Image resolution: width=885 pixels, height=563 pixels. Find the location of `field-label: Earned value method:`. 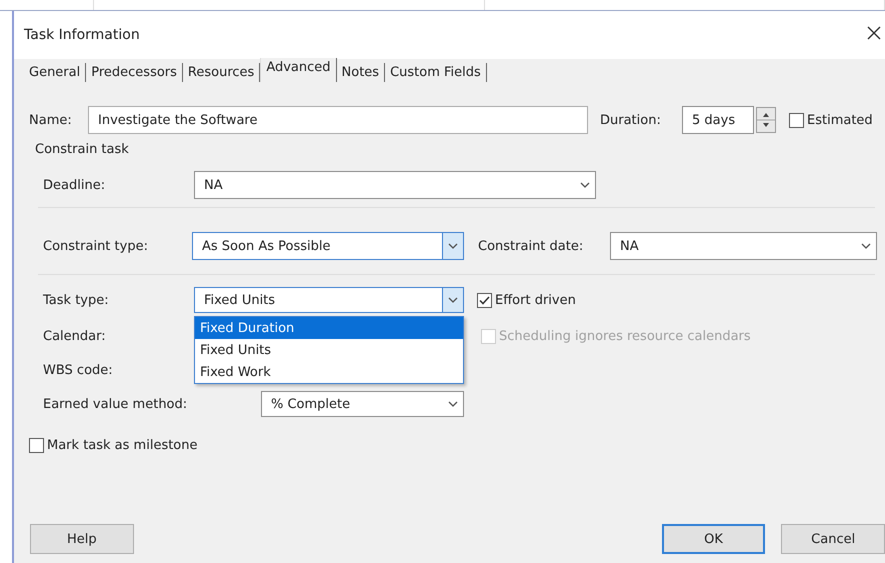

field-label: Earned value method: is located at coordinates (115, 404).